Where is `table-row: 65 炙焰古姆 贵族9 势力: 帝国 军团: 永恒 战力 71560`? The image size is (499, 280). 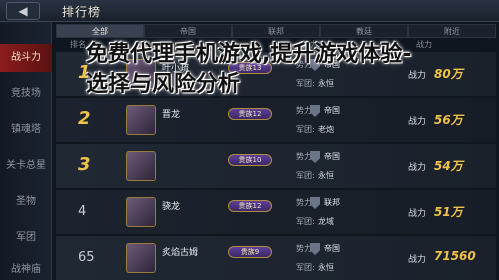 table-row: 65 炙焰古姆 贵族9 势力: 帝国 军团: 永恒 战力 71560 is located at coordinates (276, 258).